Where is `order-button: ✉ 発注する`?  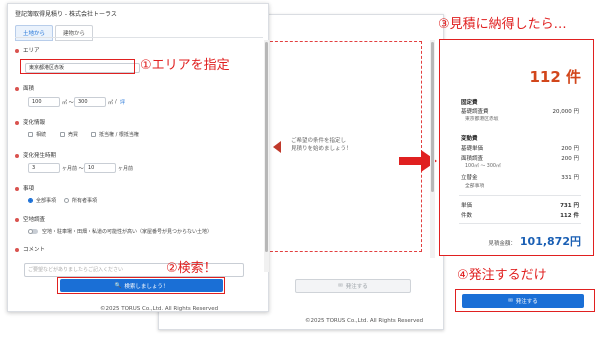
order-button: ✉ 発注する is located at coordinates (523, 301).